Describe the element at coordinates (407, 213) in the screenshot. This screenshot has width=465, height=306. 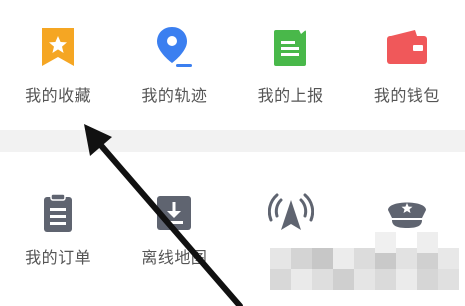
I see `police-cap-icon` at that location.